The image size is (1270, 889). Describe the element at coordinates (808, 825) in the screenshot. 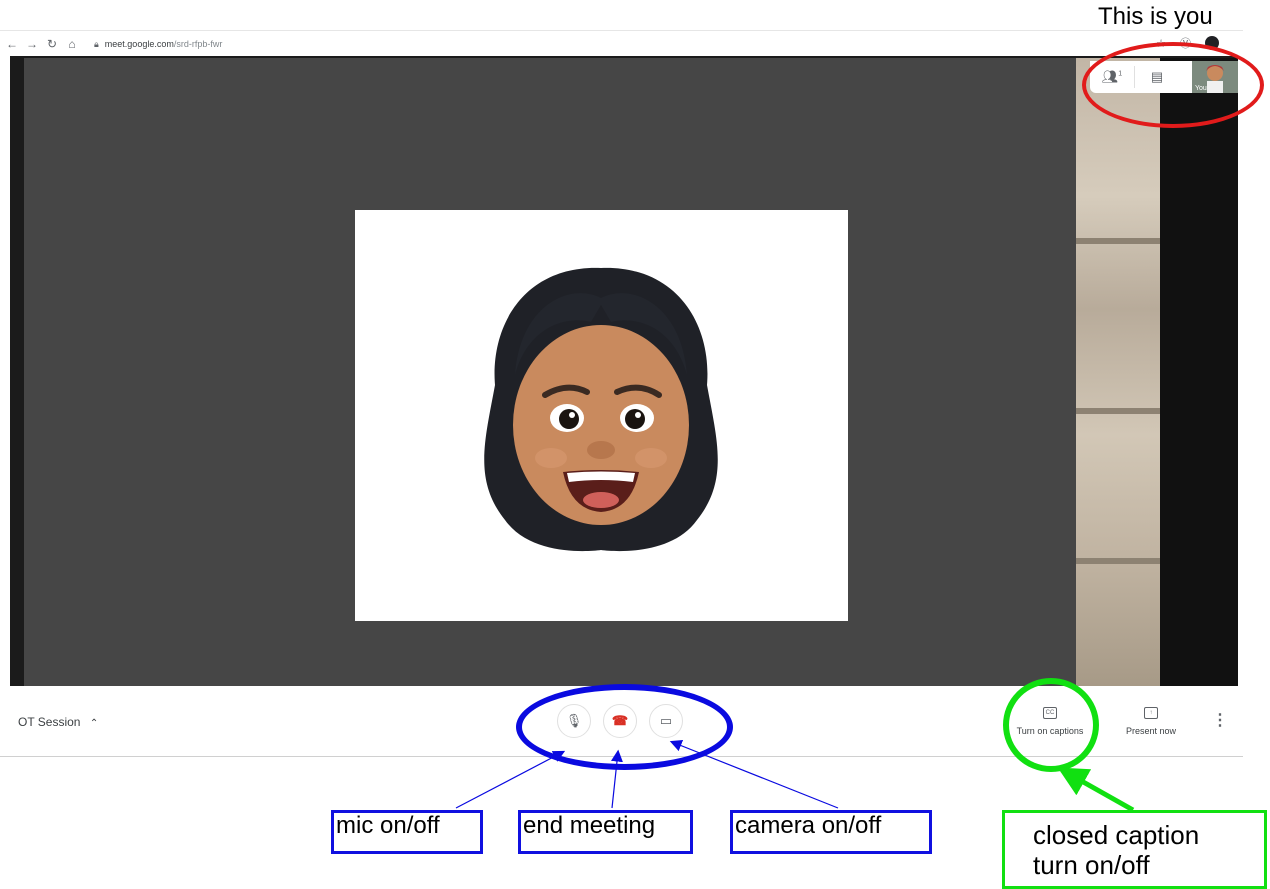

I see `camera-label-text: camera on/off` at that location.